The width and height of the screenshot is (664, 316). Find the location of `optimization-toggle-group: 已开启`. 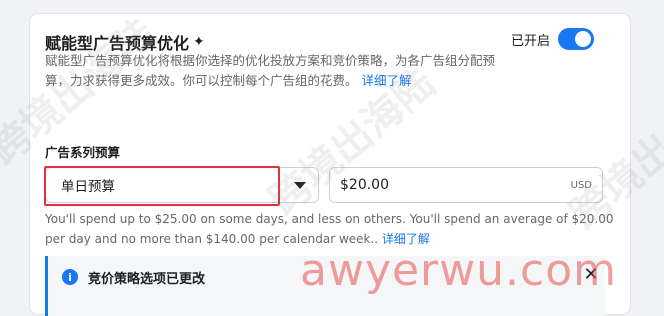

optimization-toggle-group: 已开启 is located at coordinates (552, 39).